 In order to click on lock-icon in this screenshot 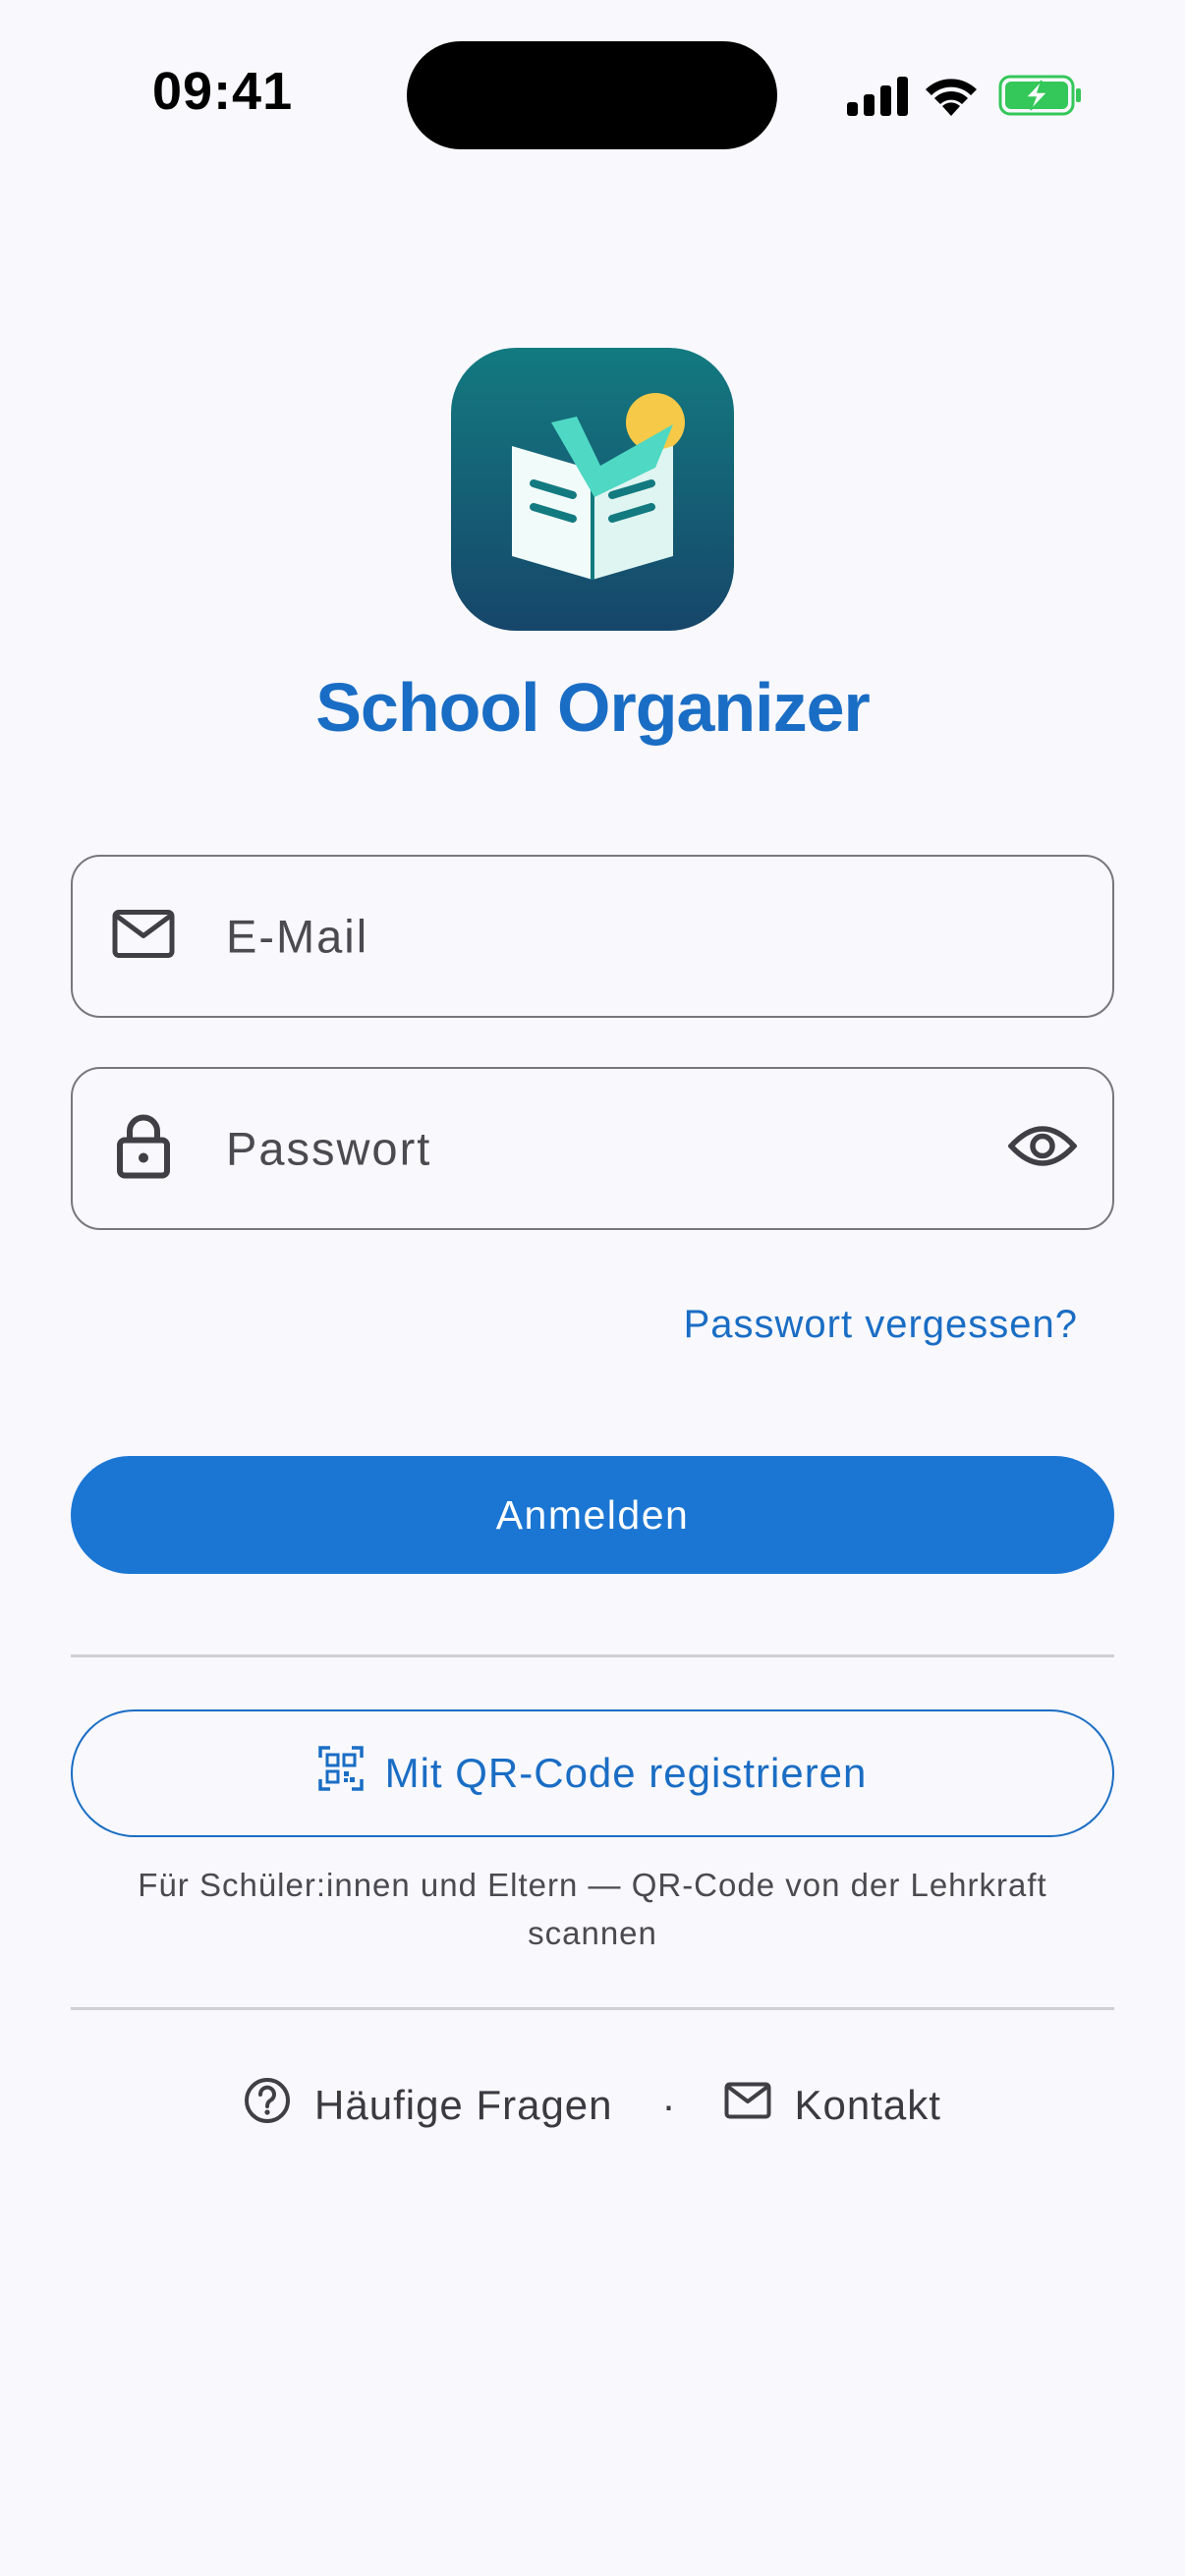, I will do `click(144, 1149)`.